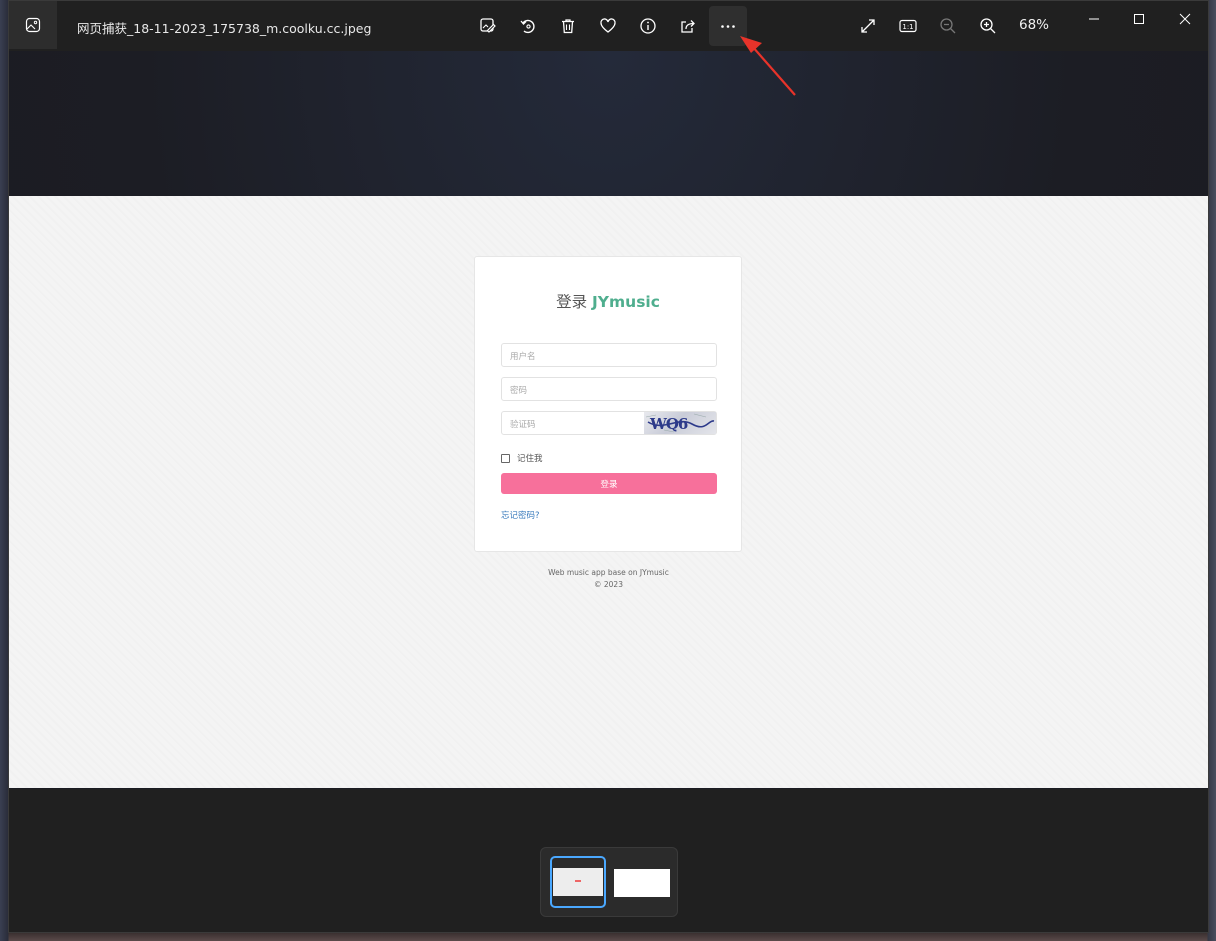  I want to click on remember-label: 记住我, so click(530, 459).